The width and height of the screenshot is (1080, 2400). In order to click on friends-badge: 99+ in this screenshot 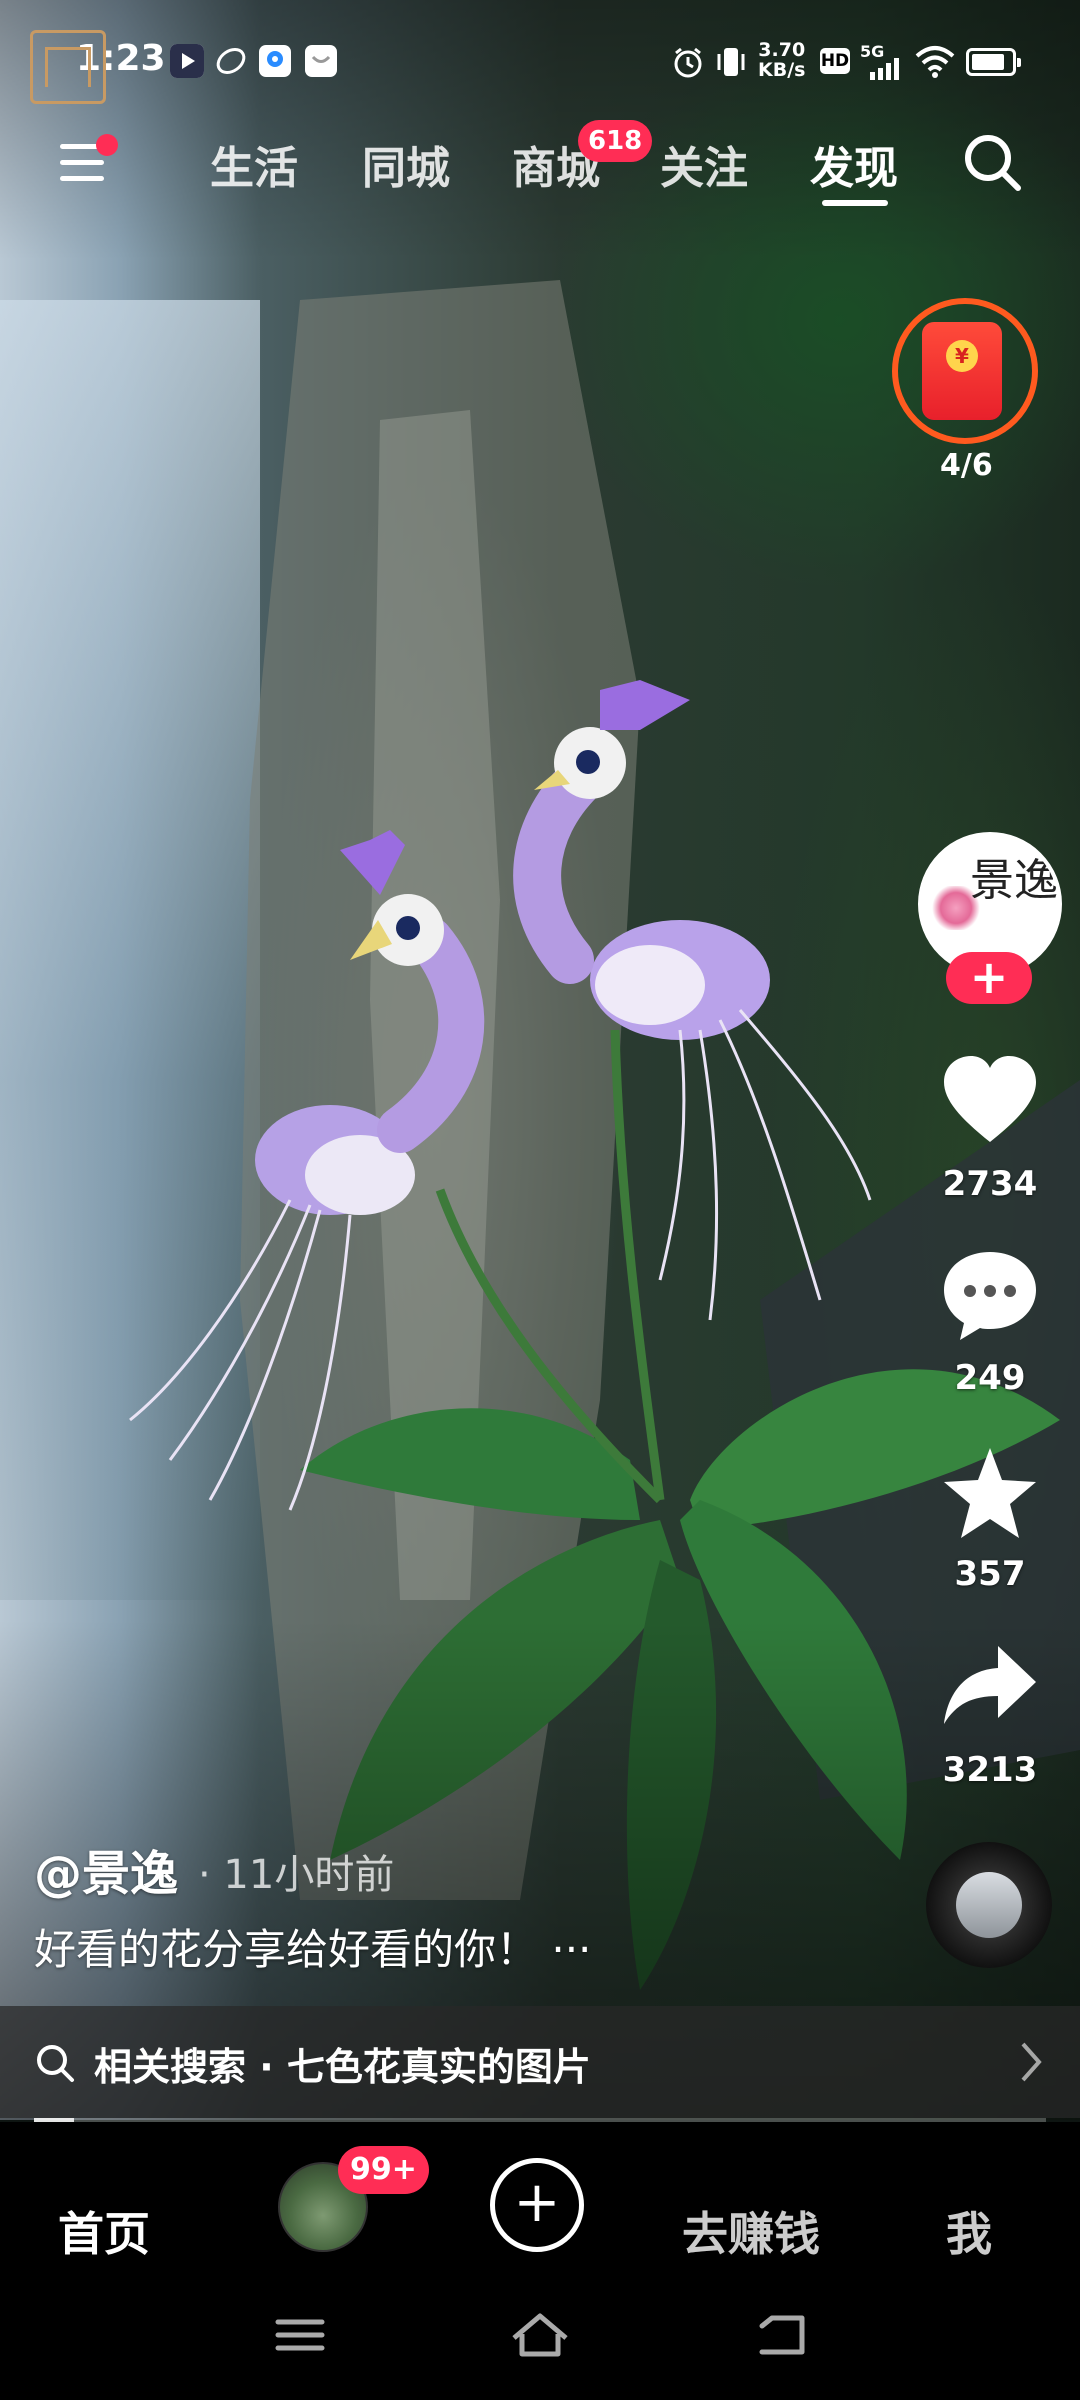, I will do `click(383, 2170)`.